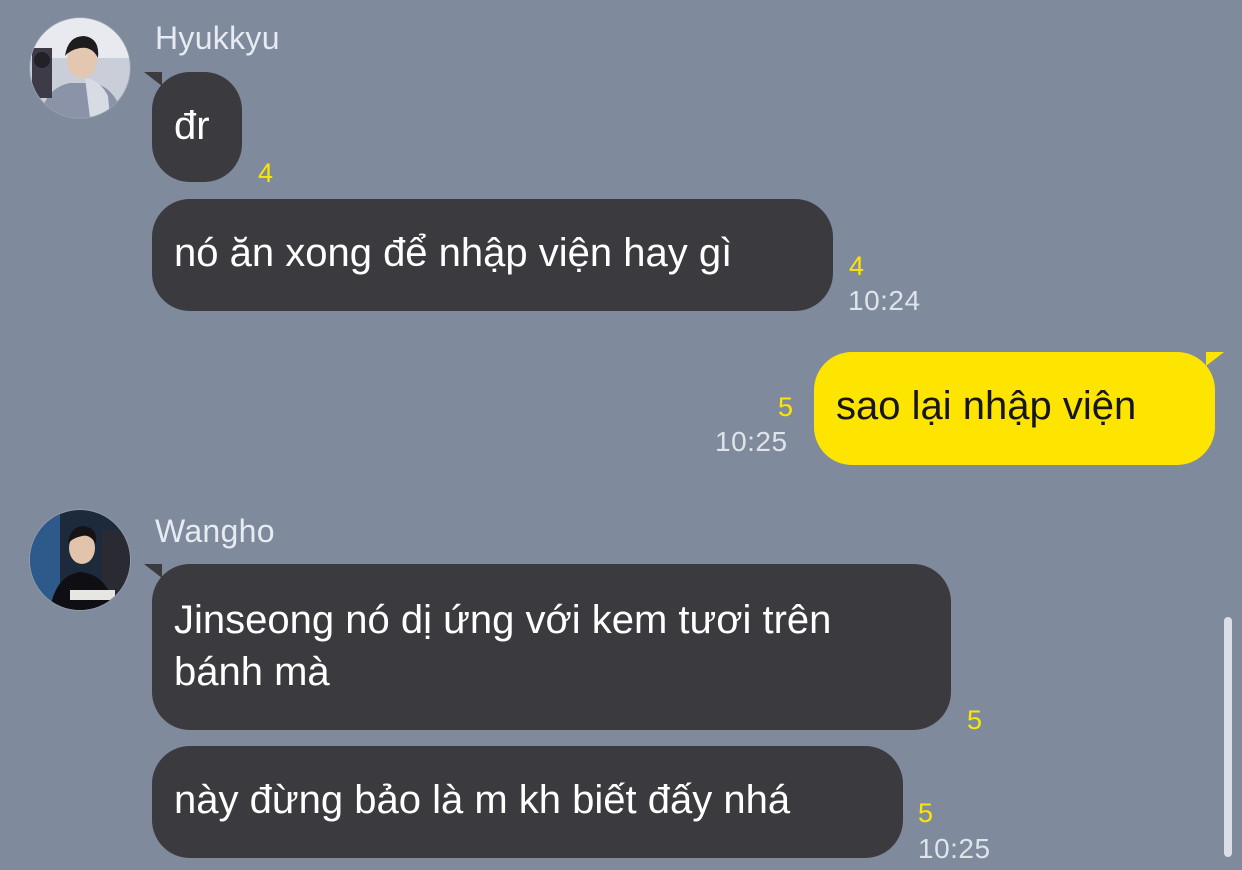 Image resolution: width=1242 pixels, height=870 pixels. I want to click on avatar-wangho, so click(80, 560).